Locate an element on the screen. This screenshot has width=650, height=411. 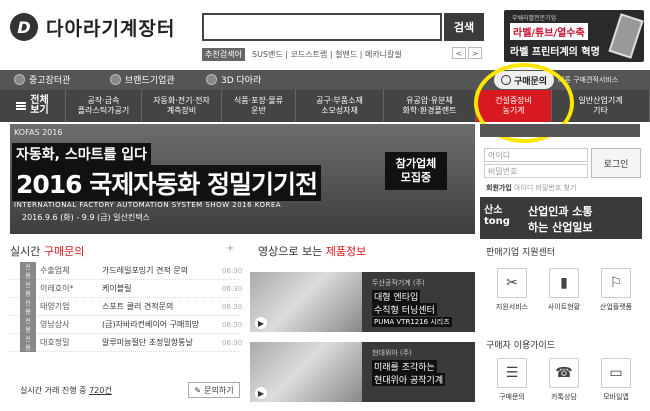
industry-platform: ⚐ 산업플랫폼 is located at coordinates (616, 290).